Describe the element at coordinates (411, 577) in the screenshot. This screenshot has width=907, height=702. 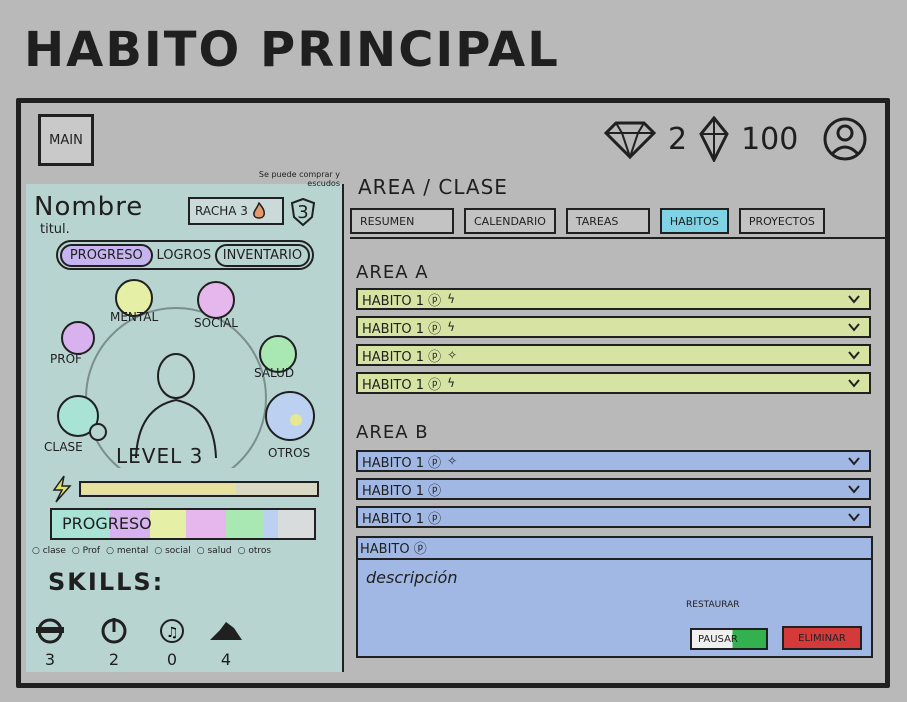
I see `habit-description: descripción` at that location.